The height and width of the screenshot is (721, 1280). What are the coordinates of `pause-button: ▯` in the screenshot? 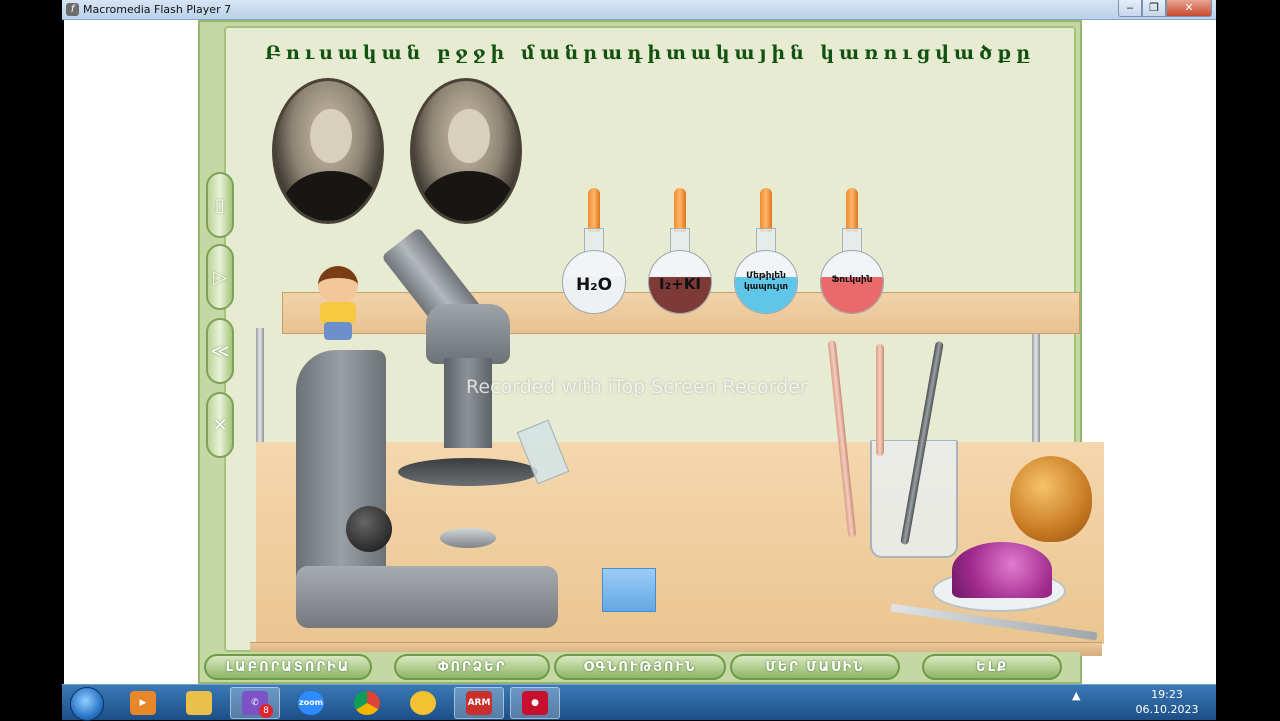 It's located at (220, 205).